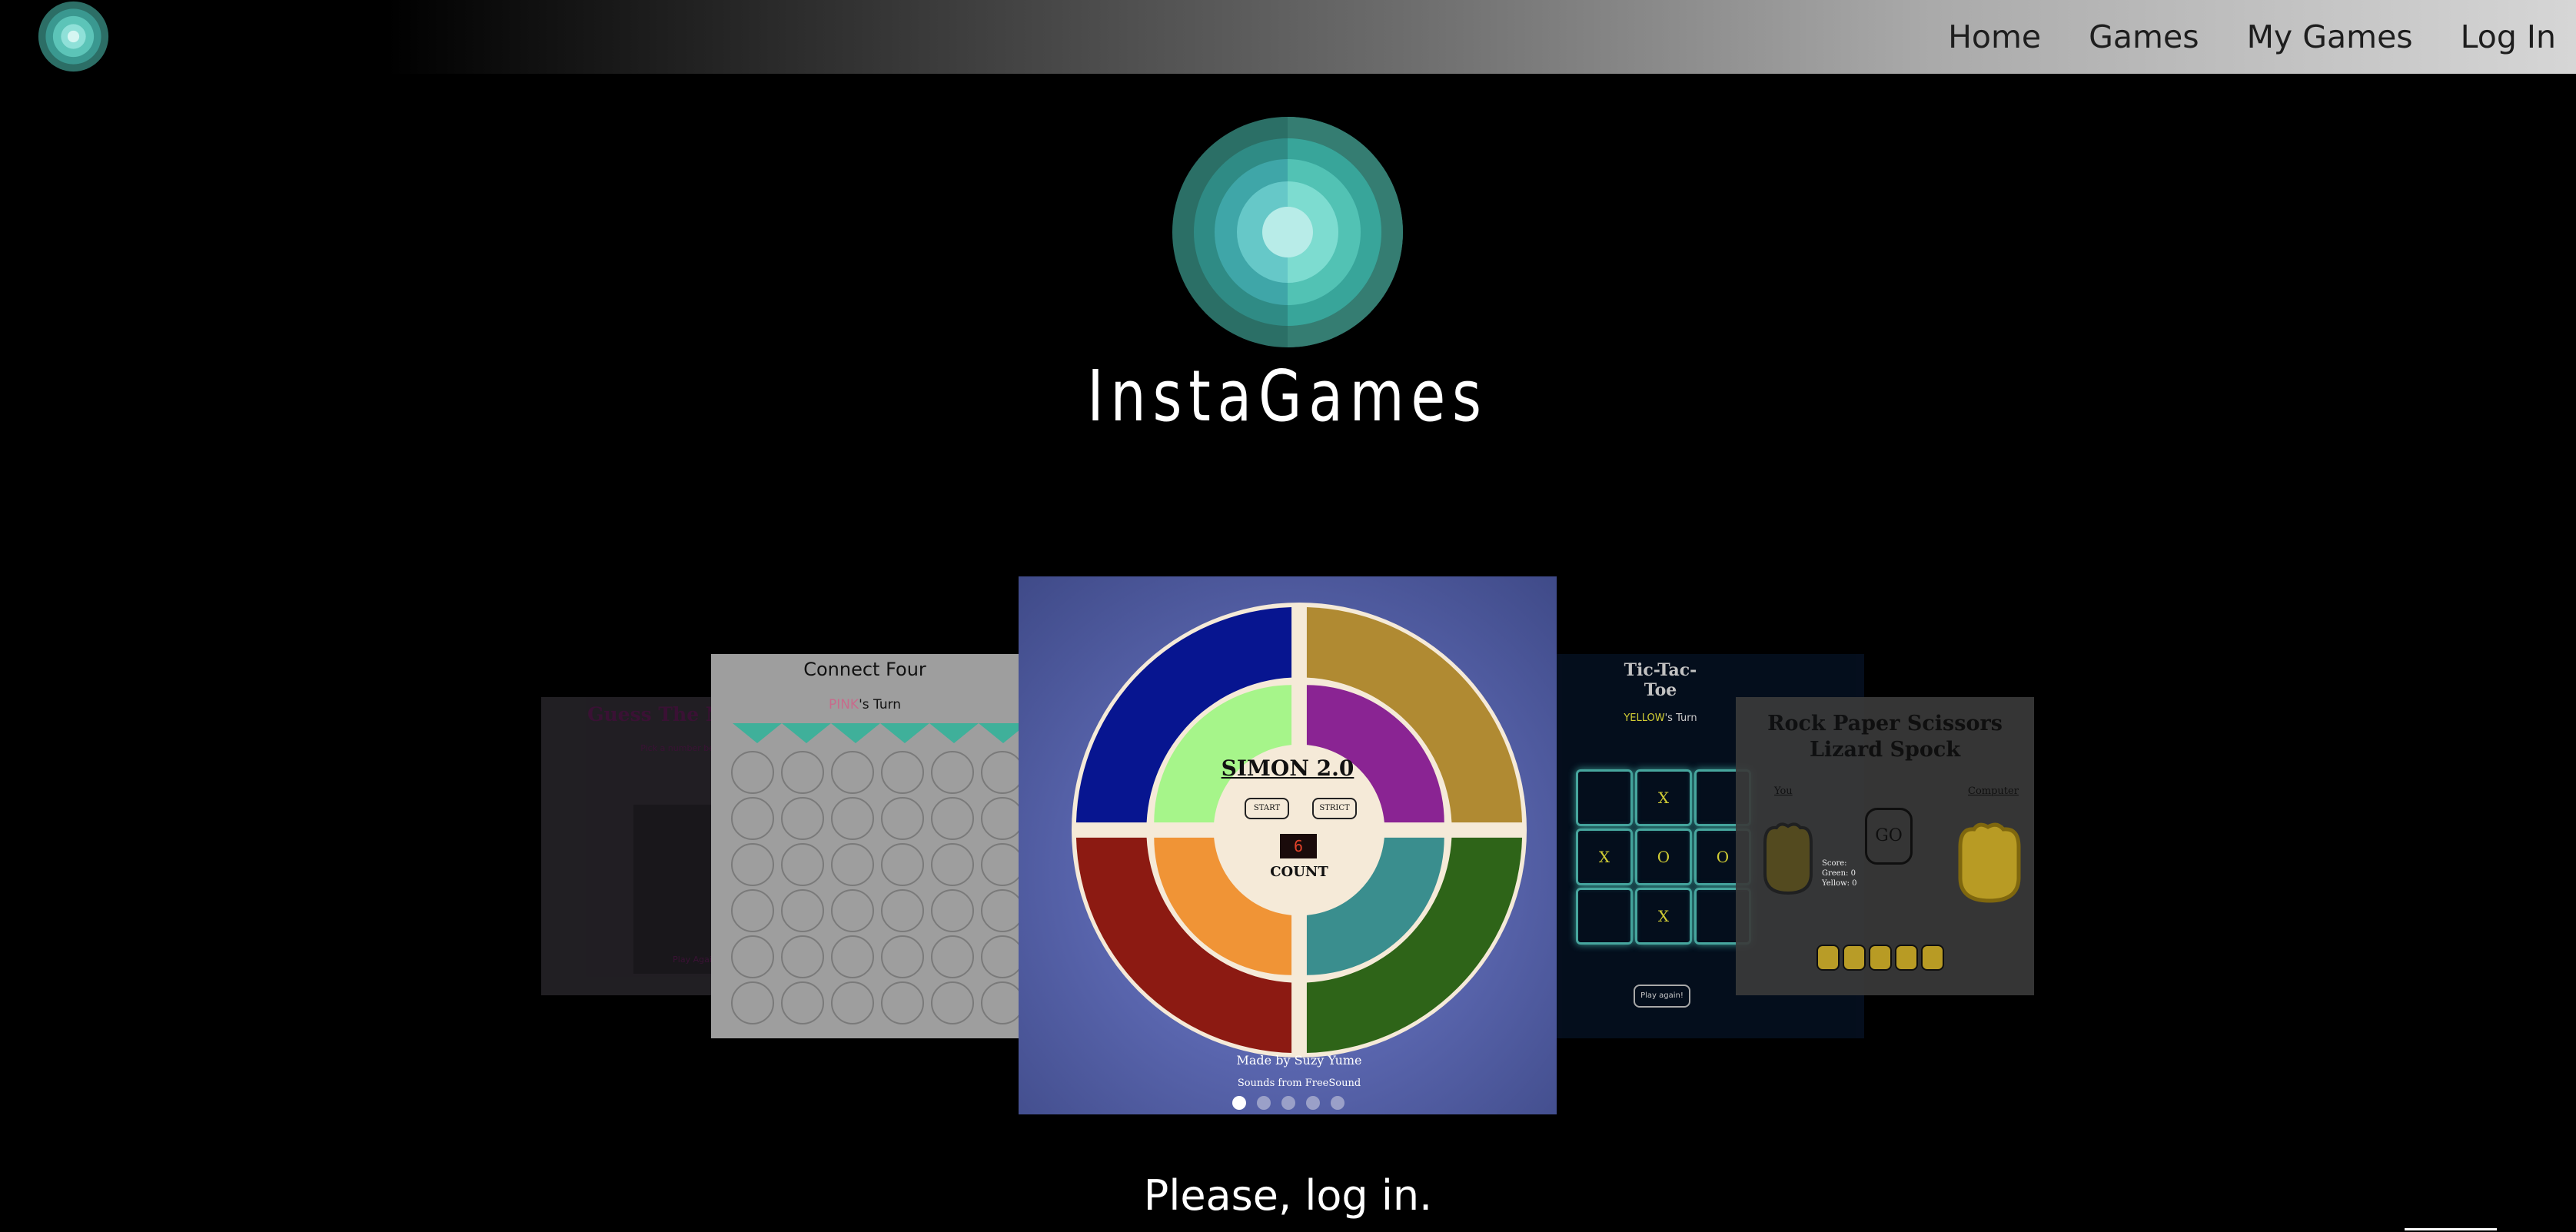  I want to click on connect-four-turn-player: PINK, so click(843, 704).